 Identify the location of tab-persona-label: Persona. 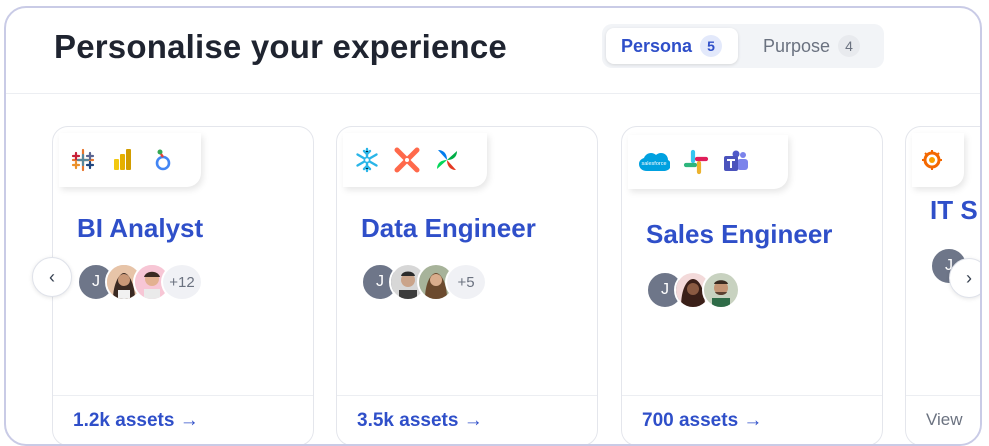
(657, 45).